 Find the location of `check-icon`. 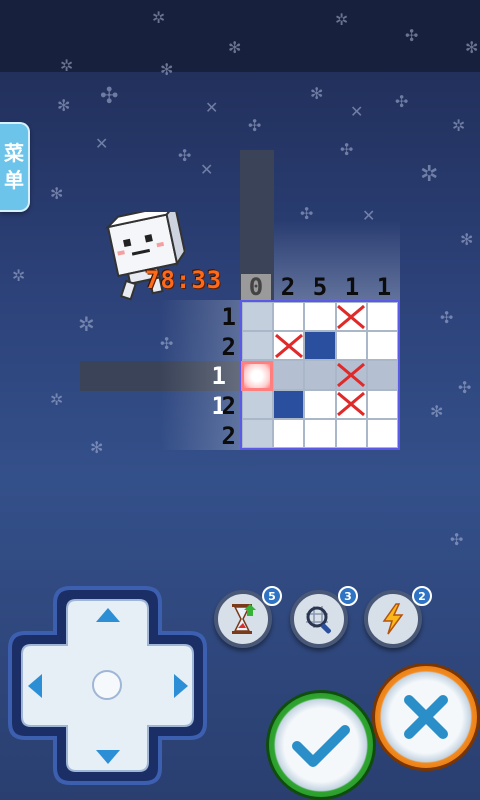

check-icon is located at coordinates (321, 746).